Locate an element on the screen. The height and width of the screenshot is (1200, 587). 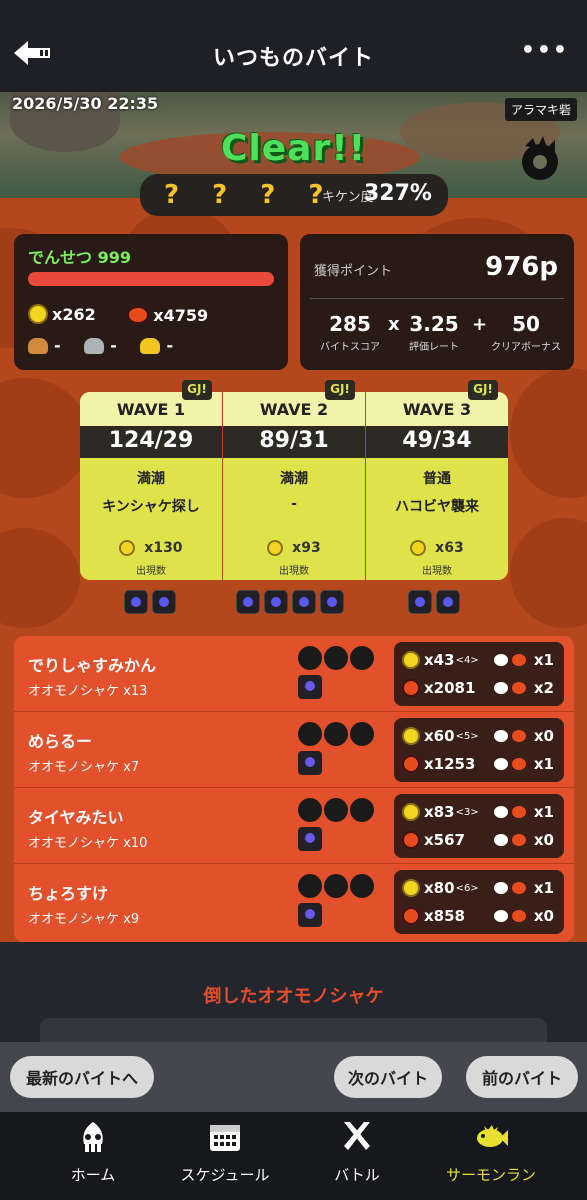
golden-egg-count: x83 is located at coordinates (439, 812).